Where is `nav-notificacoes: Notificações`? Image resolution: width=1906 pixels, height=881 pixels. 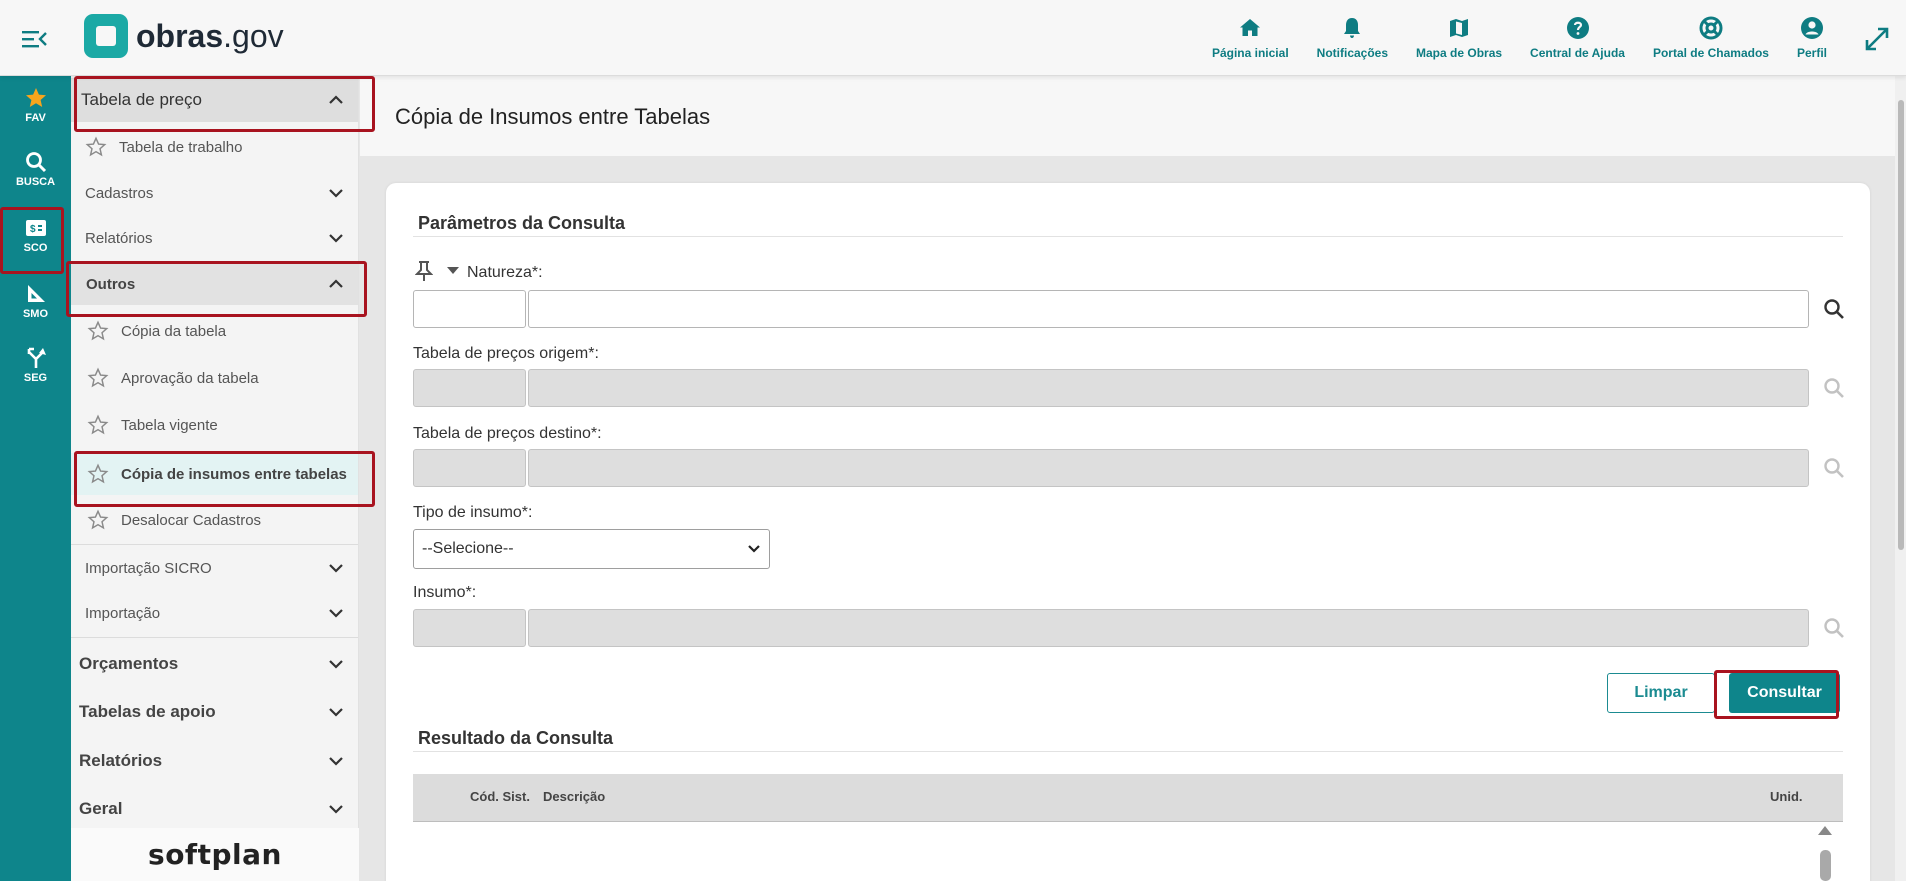 nav-notificacoes: Notificações is located at coordinates (1352, 41).